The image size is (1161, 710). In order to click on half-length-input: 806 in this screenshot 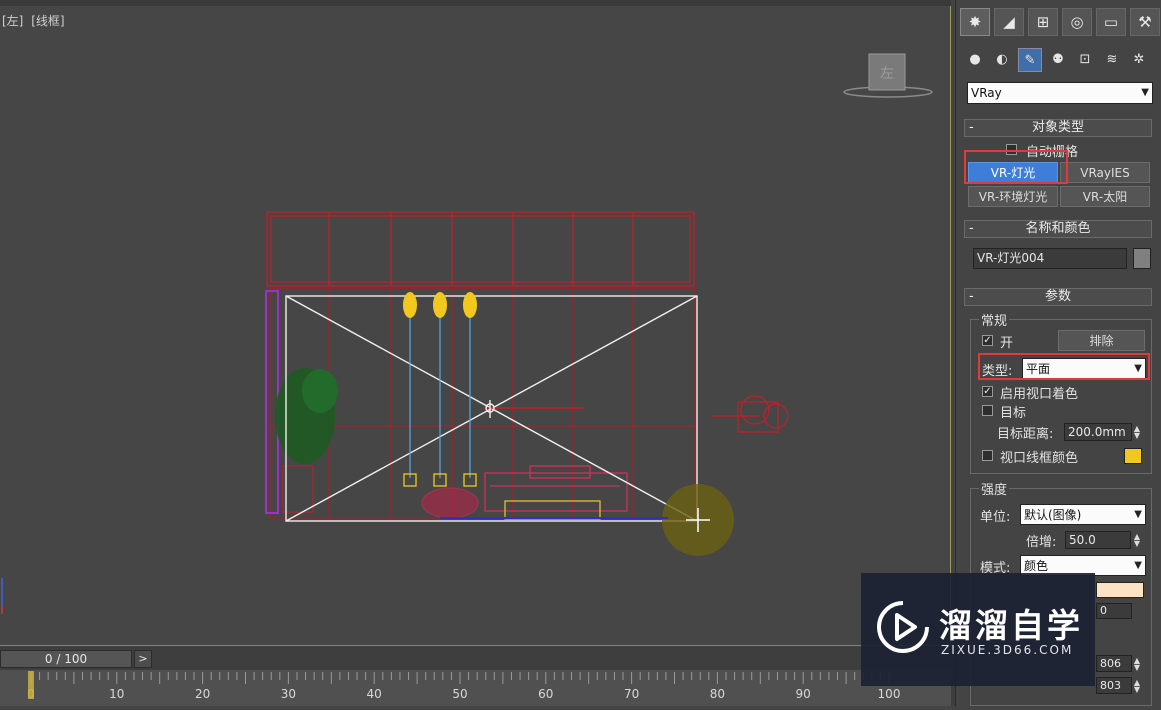, I will do `click(1114, 663)`.